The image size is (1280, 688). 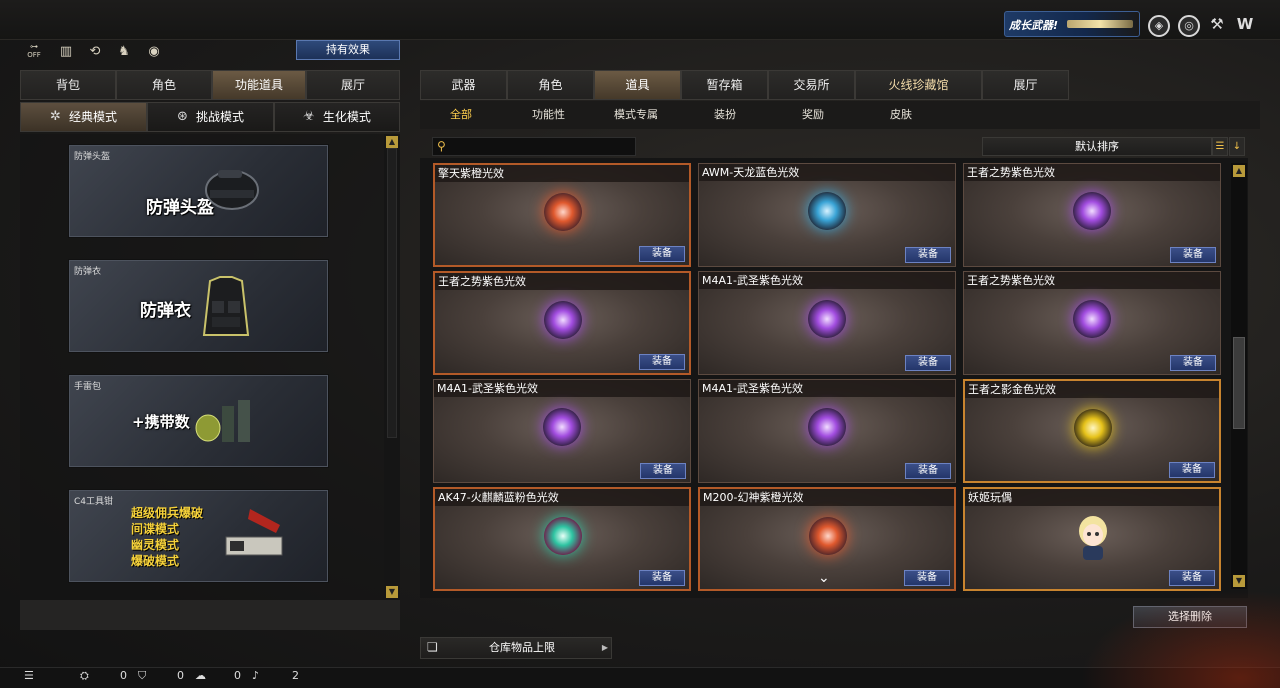 What do you see at coordinates (562, 497) in the screenshot?
I see `item-title: AK47-火麒麟蓝粉色光效` at bounding box center [562, 497].